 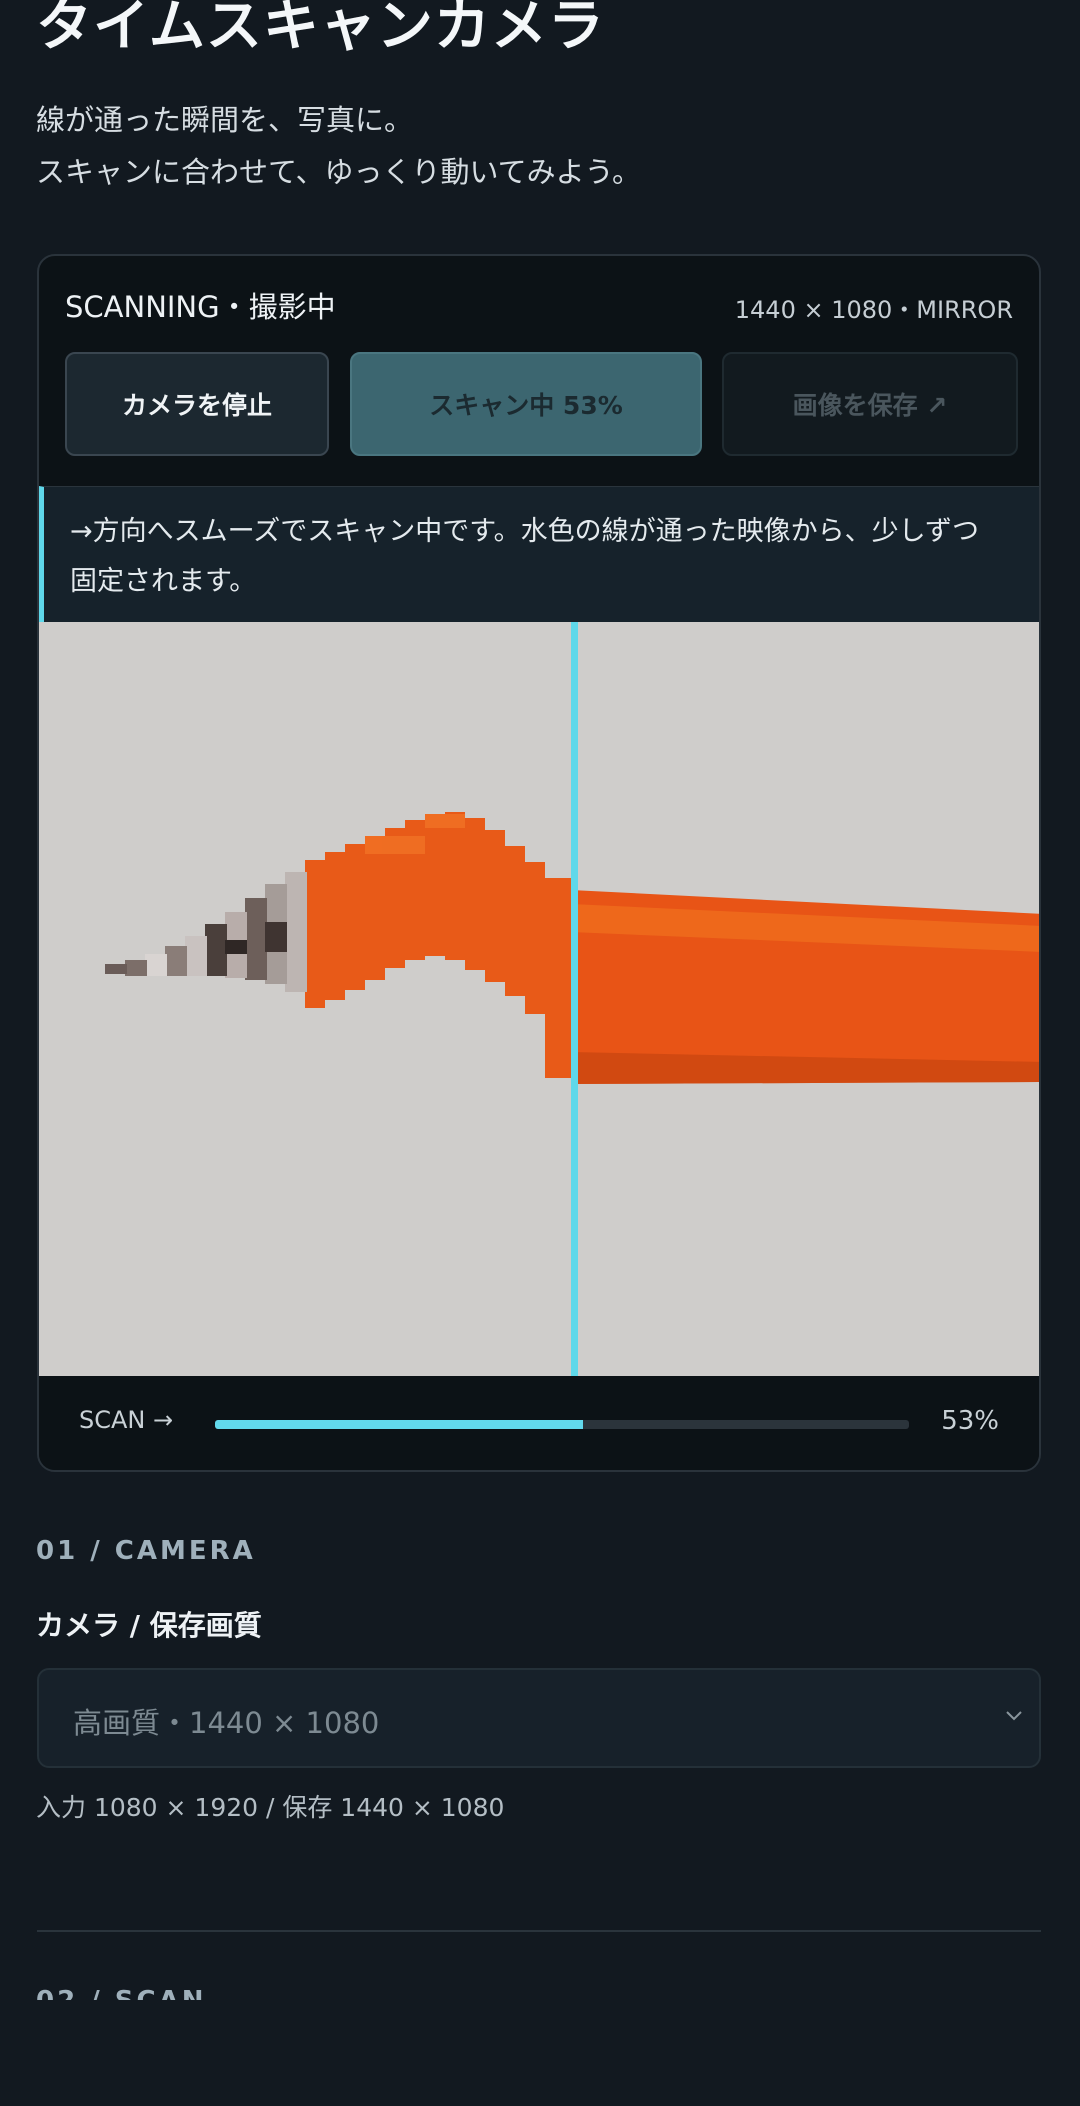 I want to click on page-lead: 線が通った瞬間を、写真に。 スキャンに合わせて、ゆっくり動いてみよう。, so click(x=338, y=146).